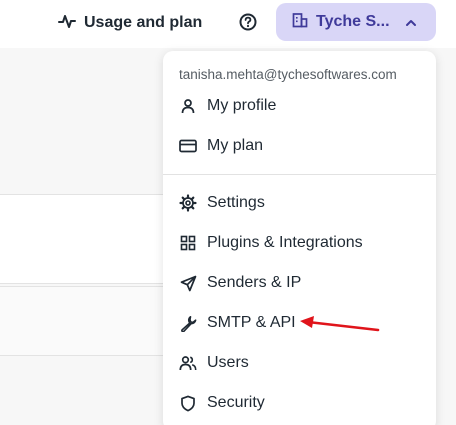  What do you see at coordinates (67, 23) in the screenshot?
I see `activity-icon` at bounding box center [67, 23].